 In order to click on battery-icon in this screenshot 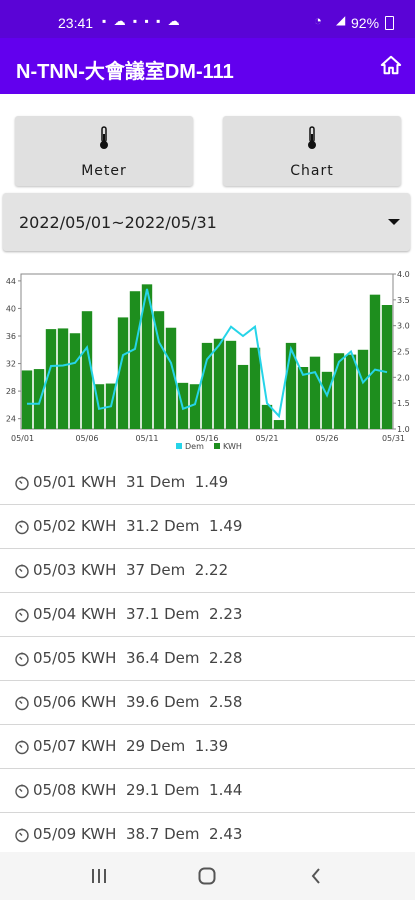, I will do `click(389, 23)`.